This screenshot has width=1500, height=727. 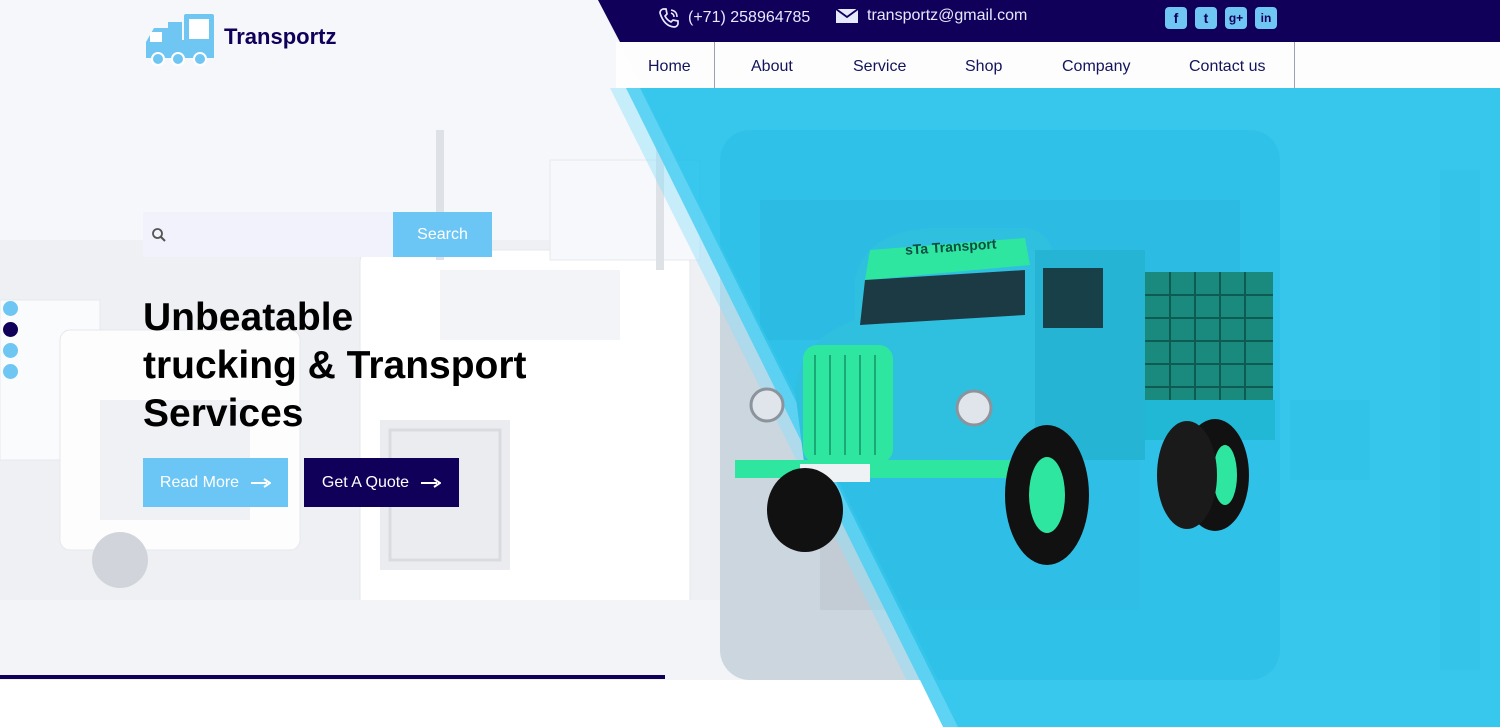 I want to click on phone-icon, so click(x=669, y=18).